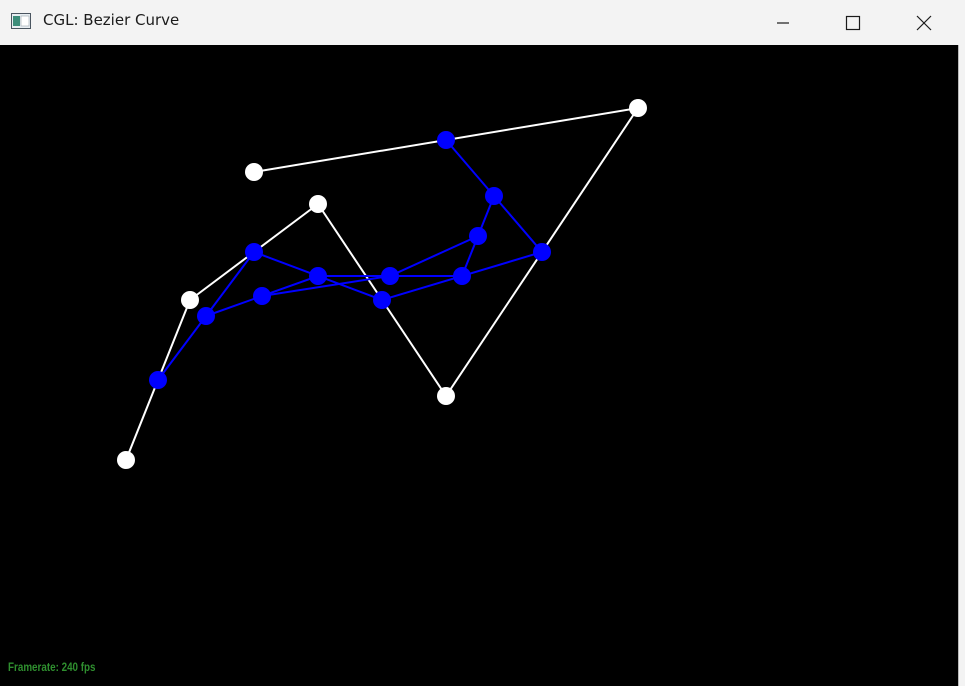 The height and width of the screenshot is (686, 965). What do you see at coordinates (479, 22) in the screenshot?
I see `title-bar: CGL: Bezier Curve` at bounding box center [479, 22].